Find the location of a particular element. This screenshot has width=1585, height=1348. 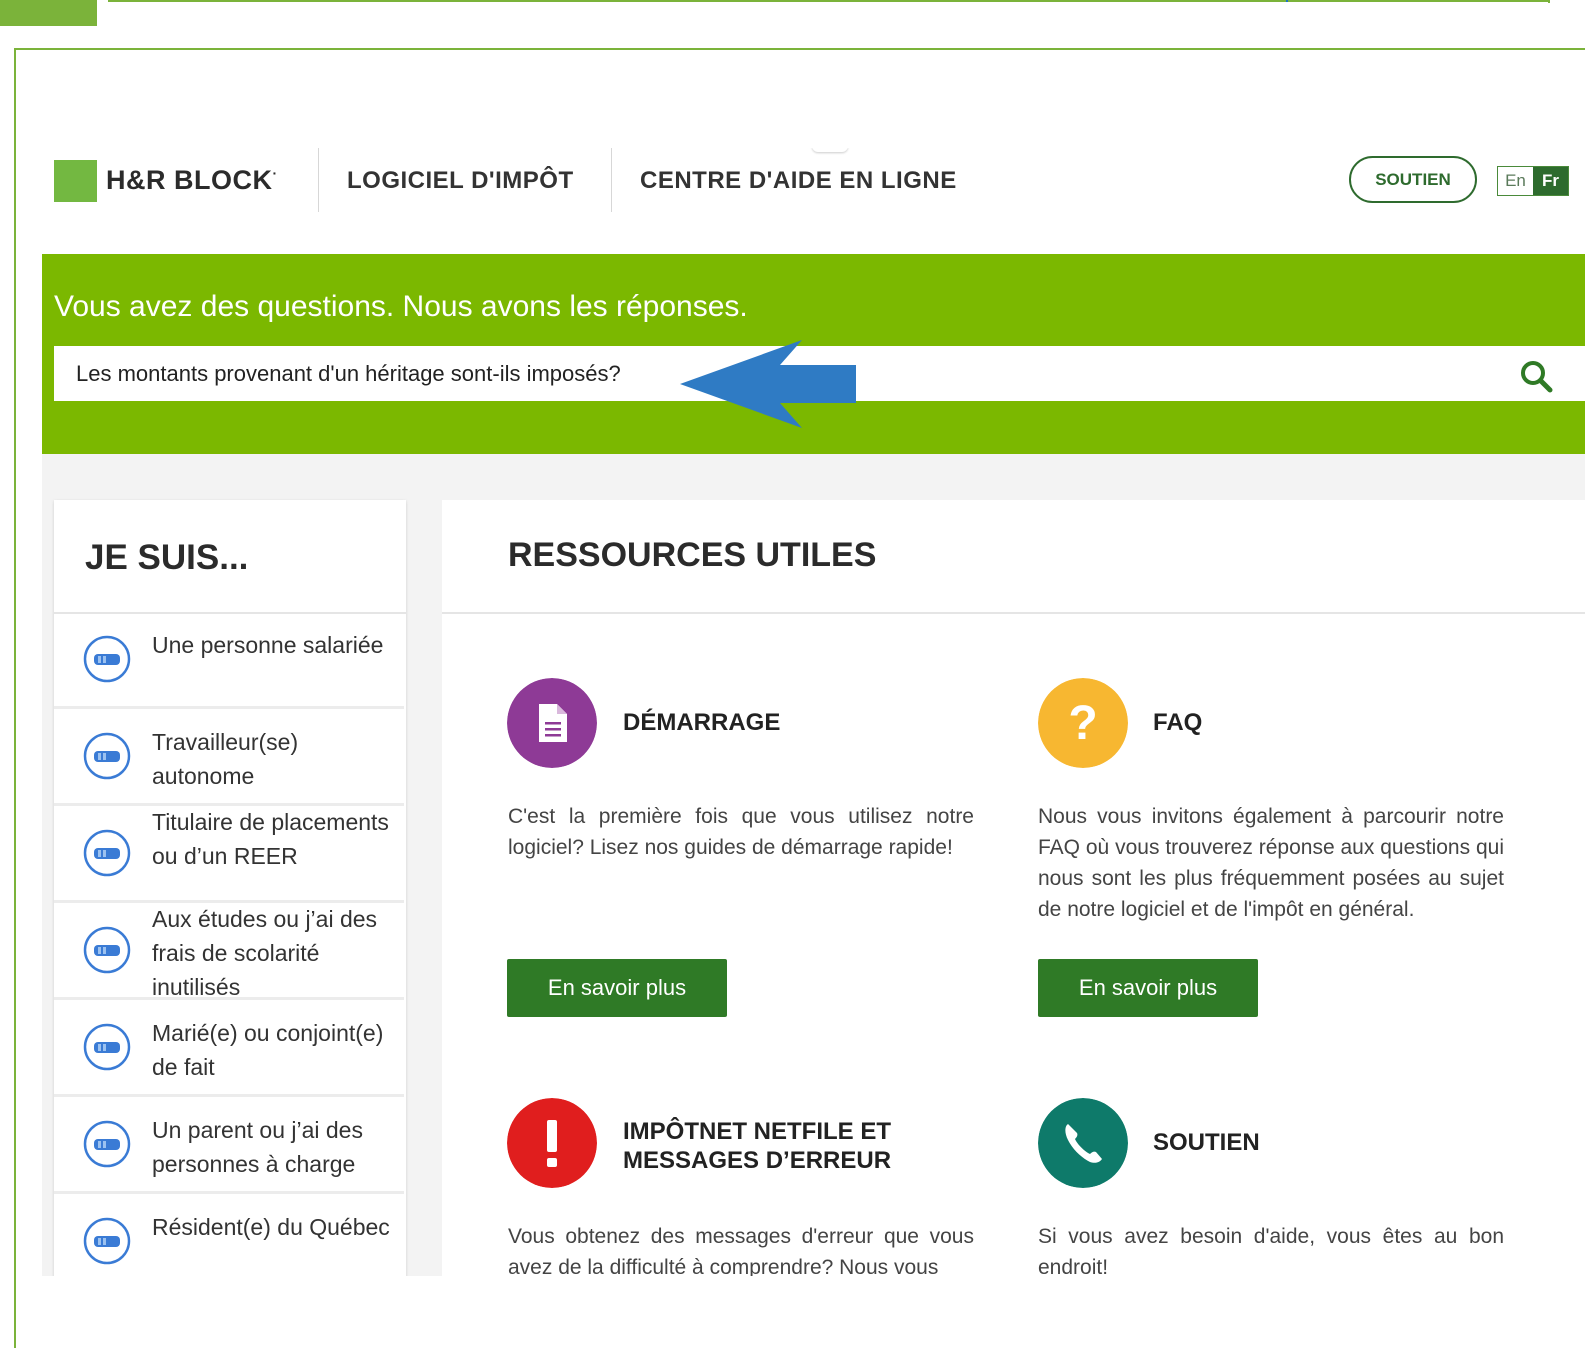

language-switch: En Fr is located at coordinates (1533, 181).